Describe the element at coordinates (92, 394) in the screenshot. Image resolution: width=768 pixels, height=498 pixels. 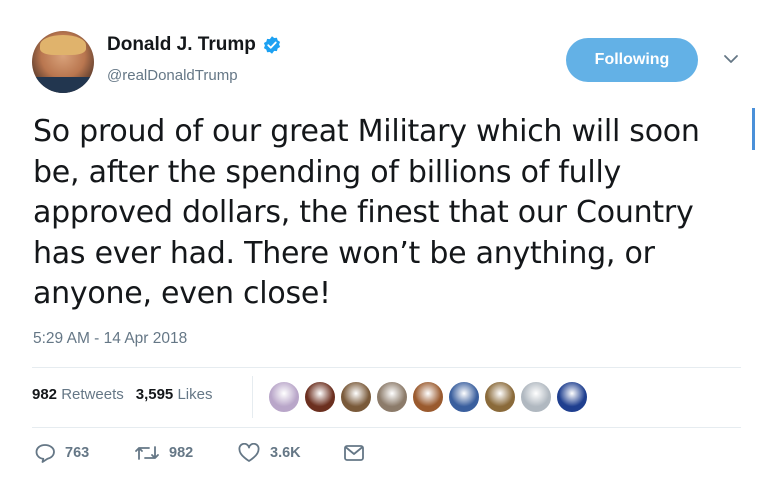
I see `retweets-label: Retweets` at that location.